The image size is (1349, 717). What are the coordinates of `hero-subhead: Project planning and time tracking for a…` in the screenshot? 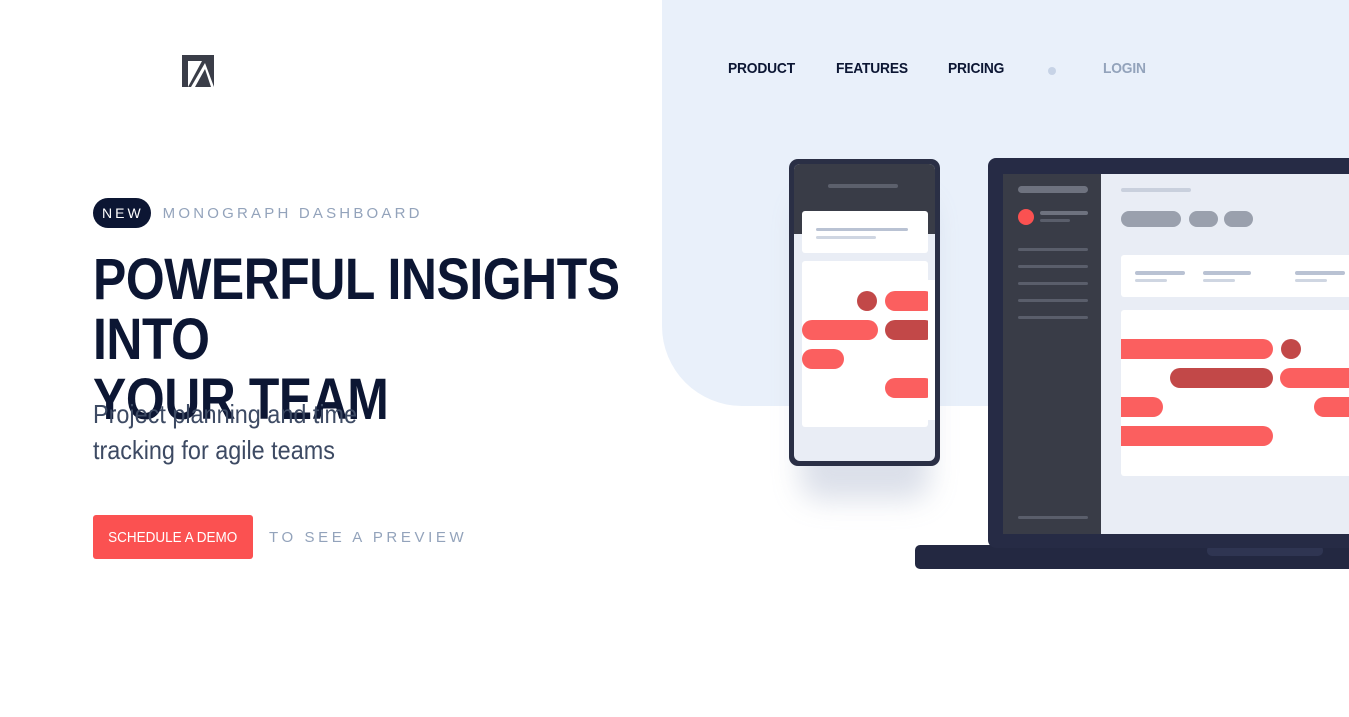 It's located at (246, 432).